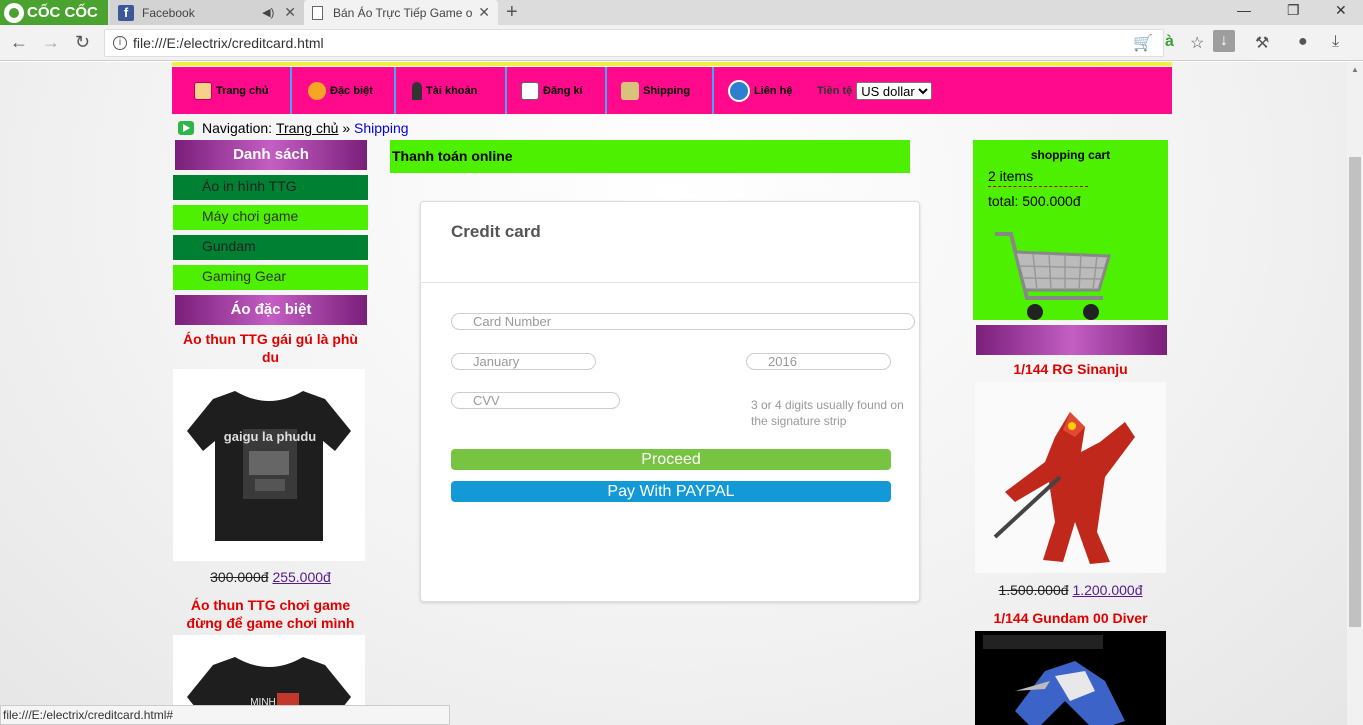  Describe the element at coordinates (1262, 43) in the screenshot. I see `tools-icon: ⚒` at that location.